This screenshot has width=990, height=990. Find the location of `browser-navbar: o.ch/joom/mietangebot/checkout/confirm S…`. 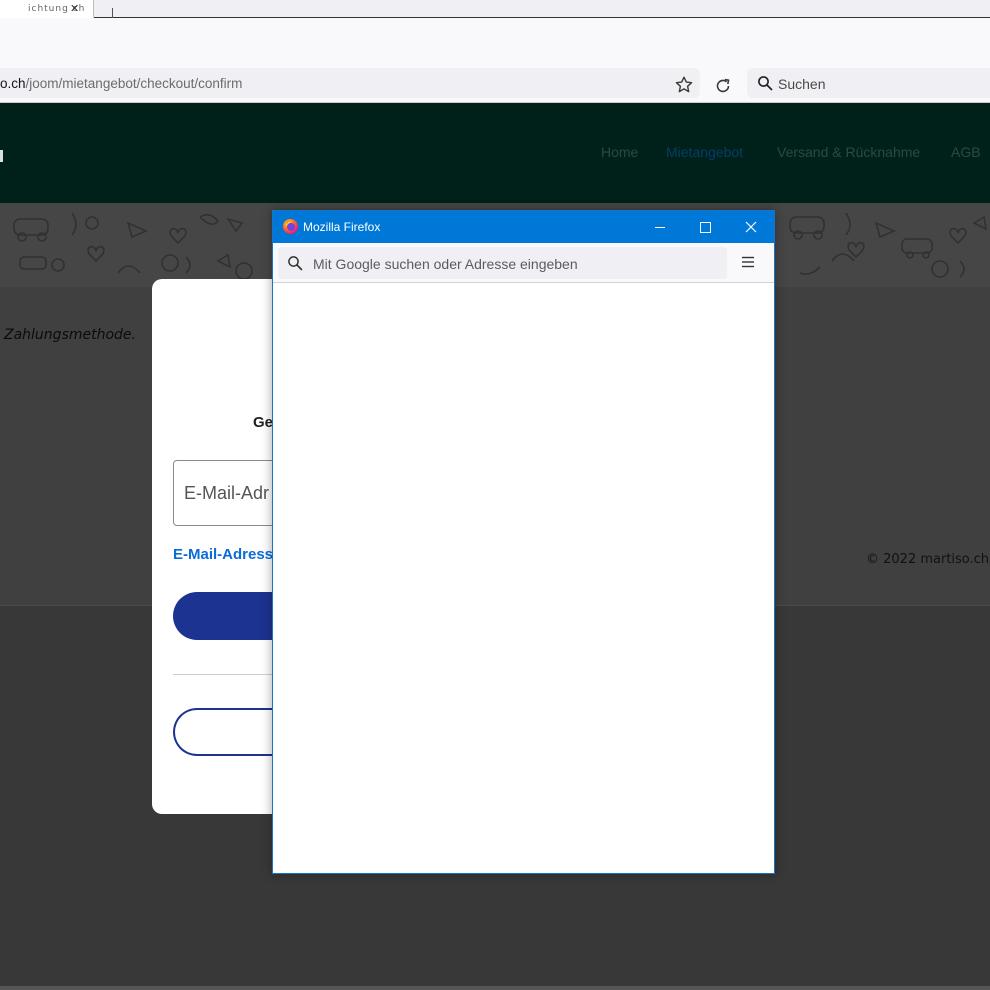

browser-navbar: o.ch/joom/mietangebot/checkout/confirm S… is located at coordinates (495, 83).